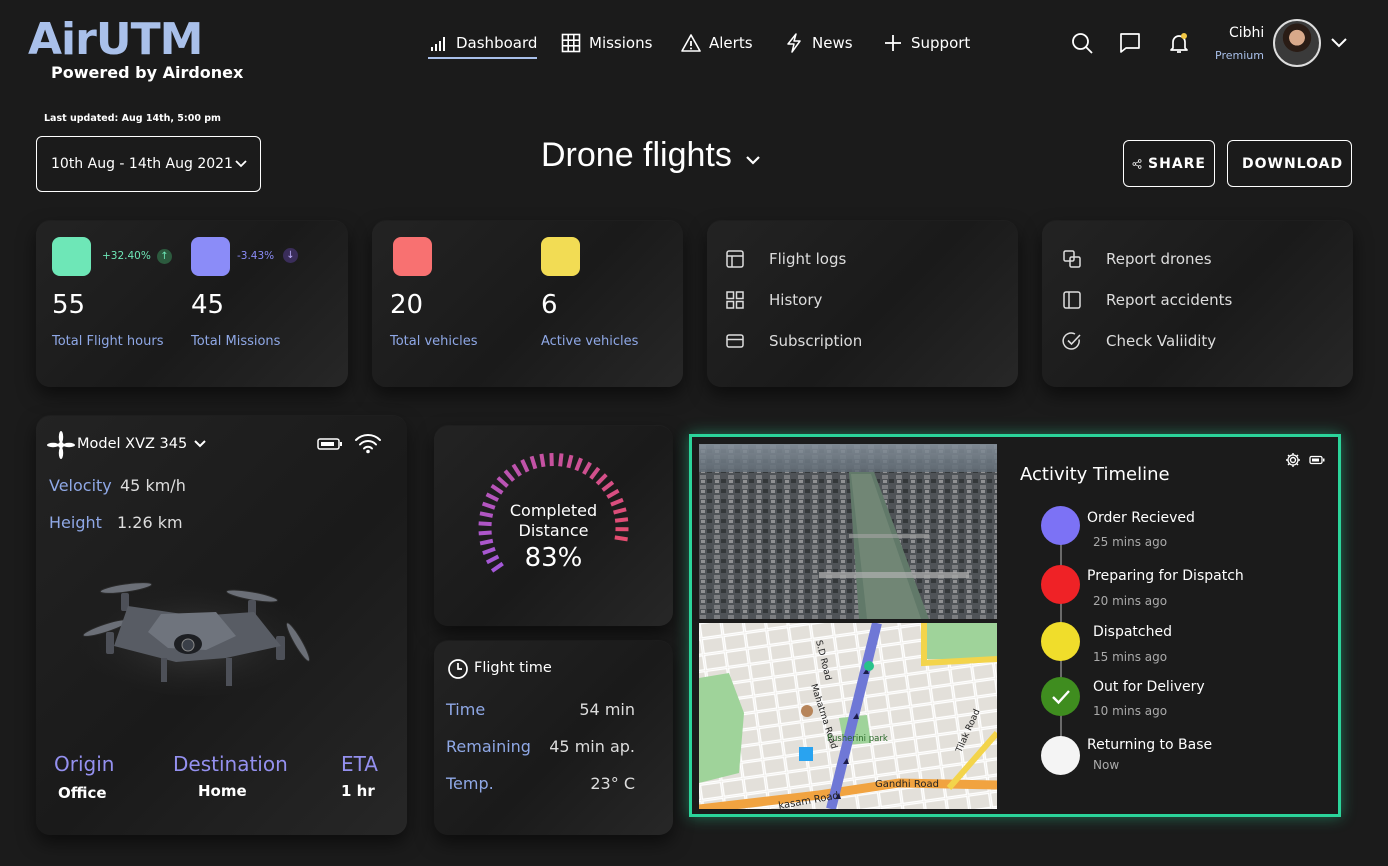 This screenshot has height=866, width=1388. Describe the element at coordinates (735, 259) in the screenshot. I see `layout-icon` at that location.